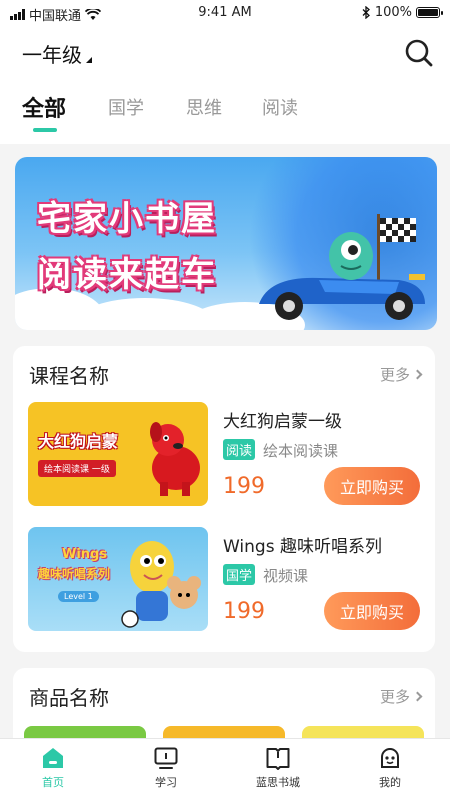 This screenshot has width=450, height=800. I want to click on dropdown-icon, so click(89, 60).